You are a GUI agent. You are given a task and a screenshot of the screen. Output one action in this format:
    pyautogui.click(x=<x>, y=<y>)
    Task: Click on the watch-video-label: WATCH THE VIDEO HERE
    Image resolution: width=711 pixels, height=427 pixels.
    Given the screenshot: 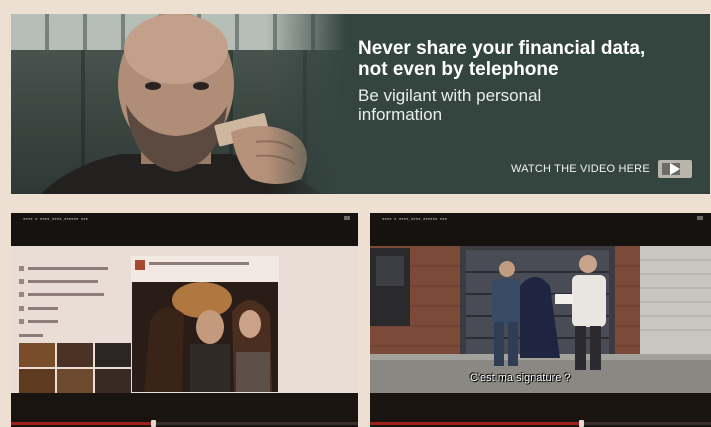 What is the action you would take?
    pyautogui.click(x=580, y=169)
    